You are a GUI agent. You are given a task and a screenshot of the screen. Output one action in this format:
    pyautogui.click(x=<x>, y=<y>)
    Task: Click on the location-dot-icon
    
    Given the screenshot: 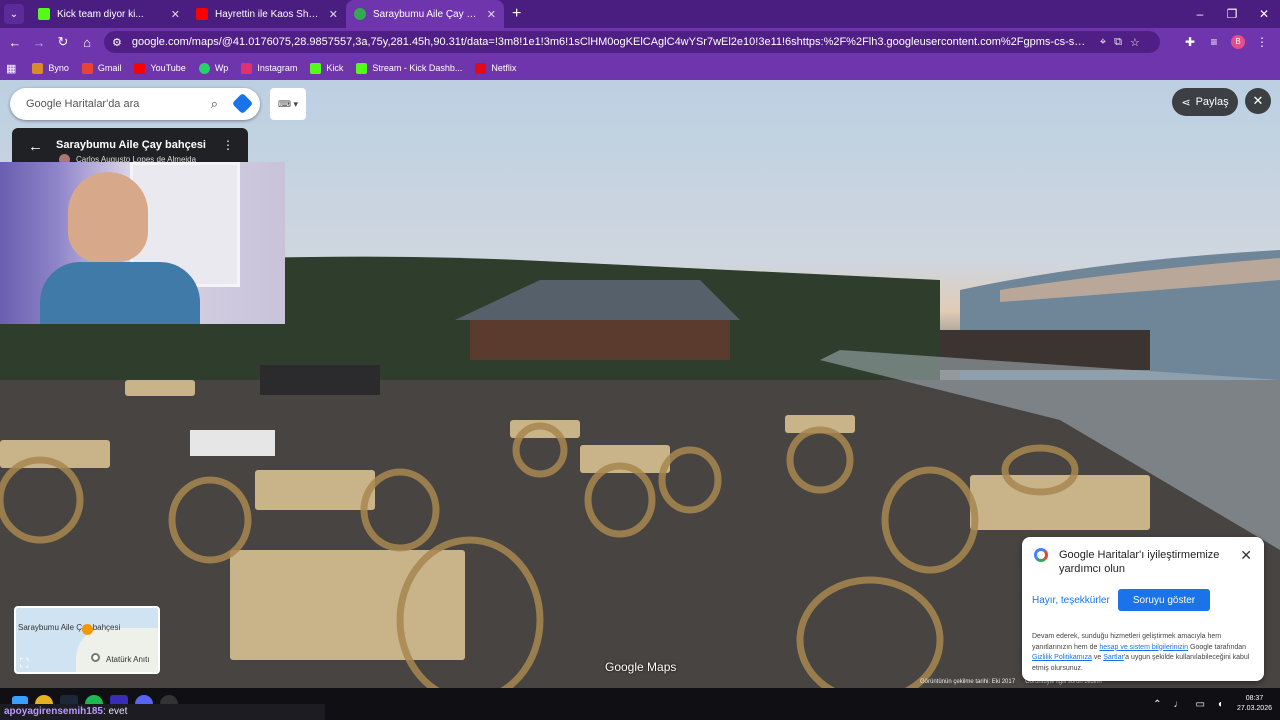 What is the action you would take?
    pyautogui.click(x=95, y=657)
    